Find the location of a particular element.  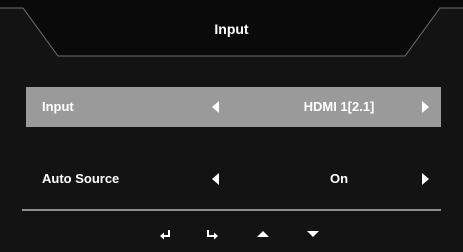

enter-icon is located at coordinates (213, 234).